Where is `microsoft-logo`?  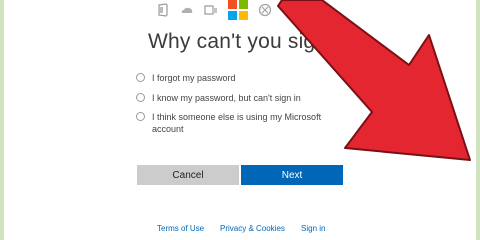
microsoft-logo is located at coordinates (238, 10).